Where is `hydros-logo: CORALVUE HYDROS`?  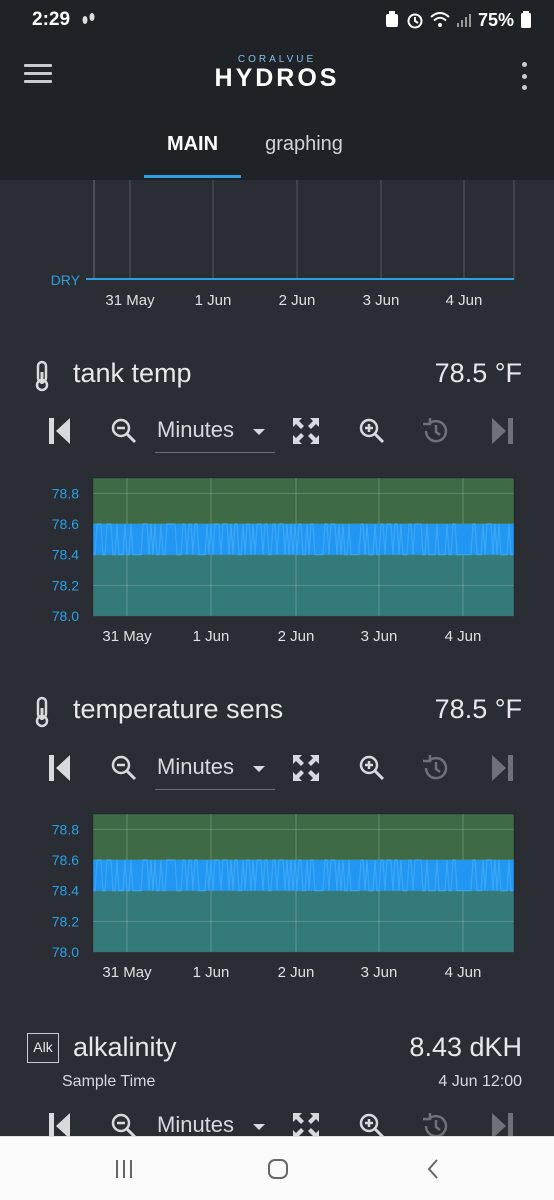
hydros-logo: CORALVUE HYDROS is located at coordinates (277, 73).